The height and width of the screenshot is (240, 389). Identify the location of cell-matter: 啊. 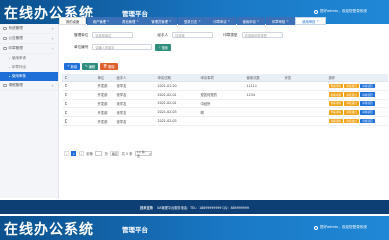
(202, 112).